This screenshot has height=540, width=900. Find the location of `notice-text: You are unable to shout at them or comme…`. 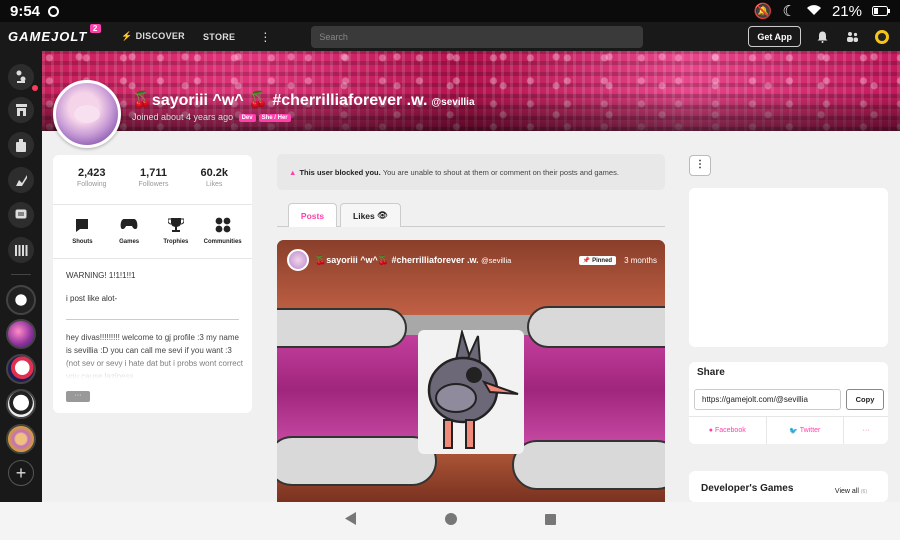

notice-text: You are unable to shout at them or comme… is located at coordinates (500, 172).